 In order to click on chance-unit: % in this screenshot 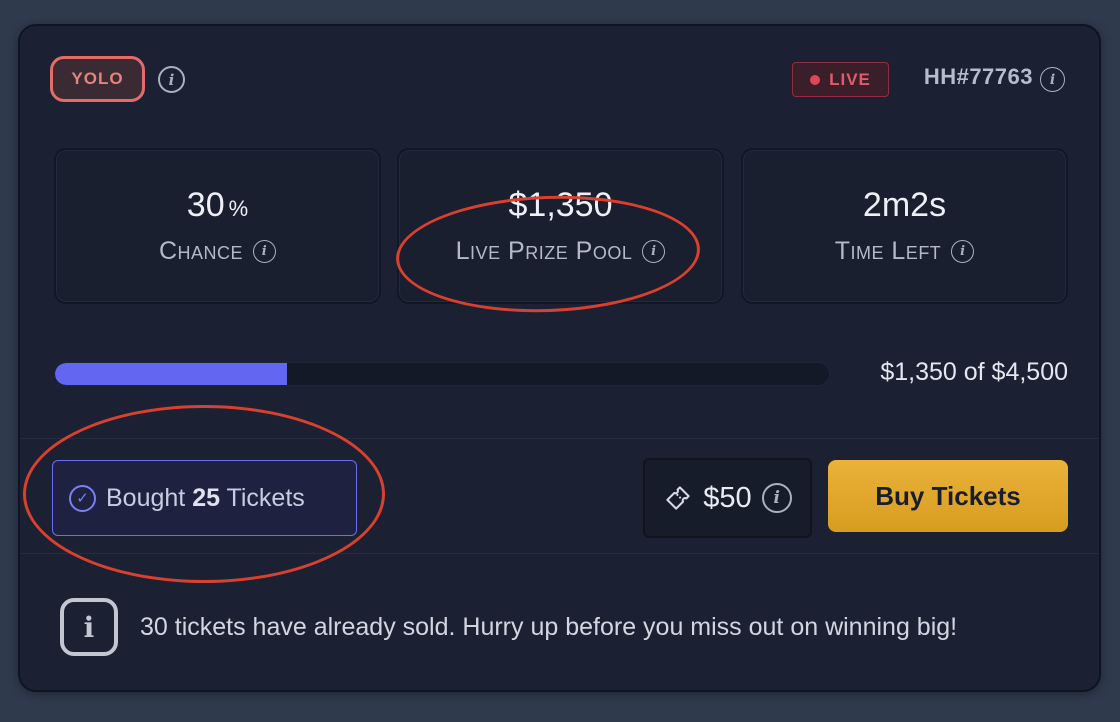, I will do `click(238, 208)`.